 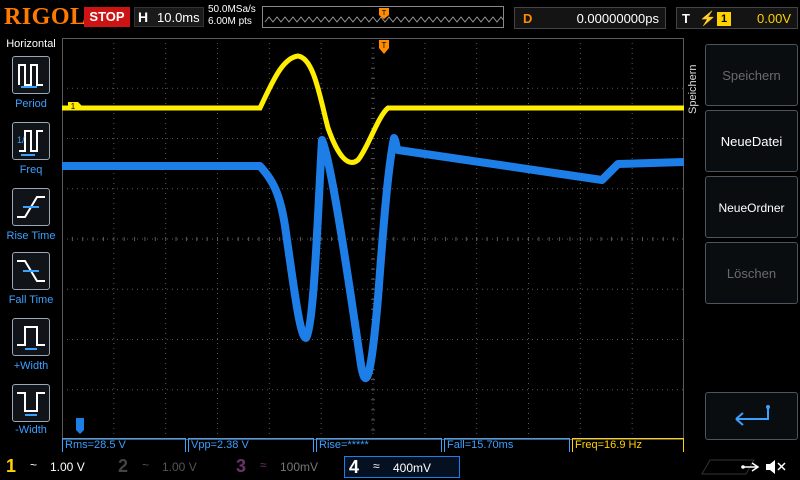 What do you see at coordinates (31, 236) in the screenshot?
I see `rise-time-label: Rise Time` at bounding box center [31, 236].